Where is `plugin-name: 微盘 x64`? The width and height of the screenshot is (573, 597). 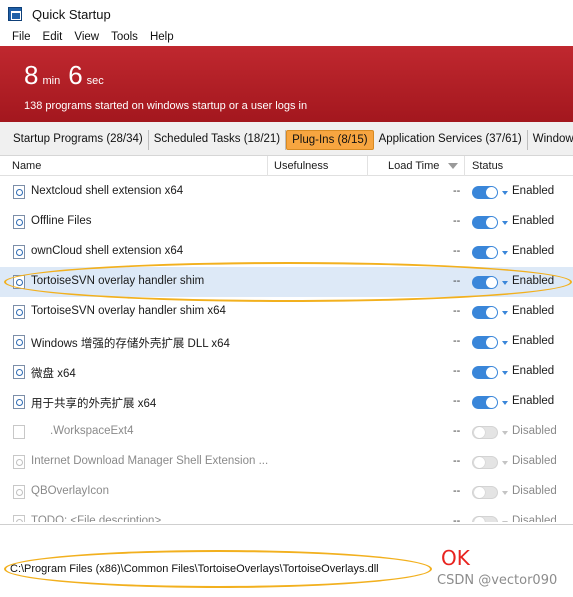
plugin-name: 微盘 x64 is located at coordinates (53, 374).